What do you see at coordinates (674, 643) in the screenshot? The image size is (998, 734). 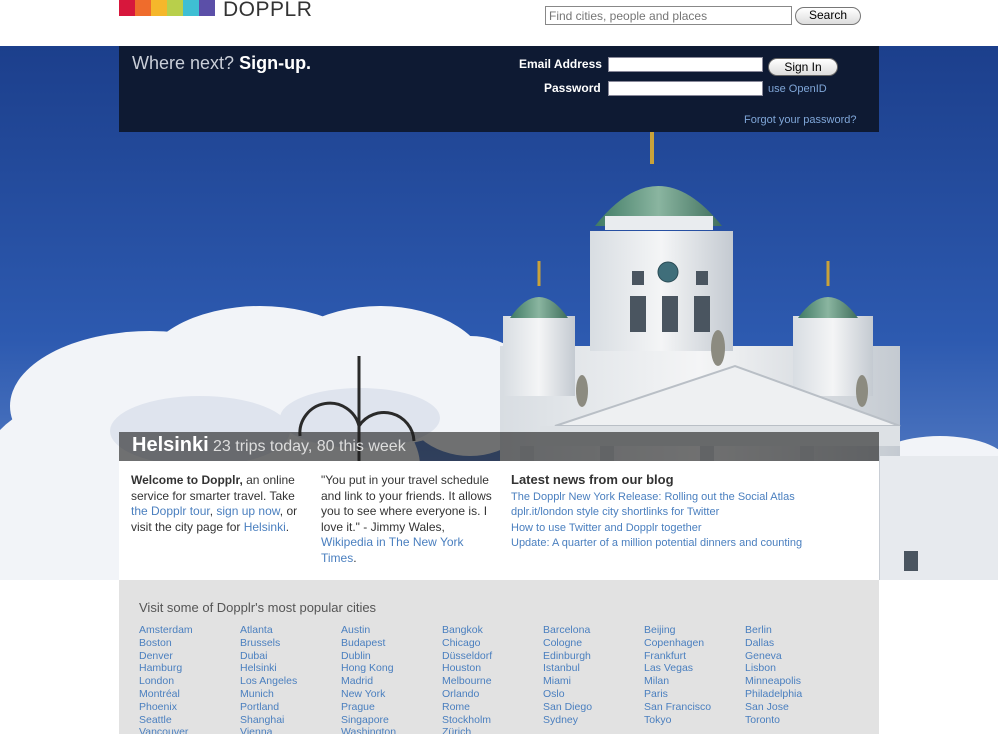 I see `city-link: Copenhagen` at bounding box center [674, 643].